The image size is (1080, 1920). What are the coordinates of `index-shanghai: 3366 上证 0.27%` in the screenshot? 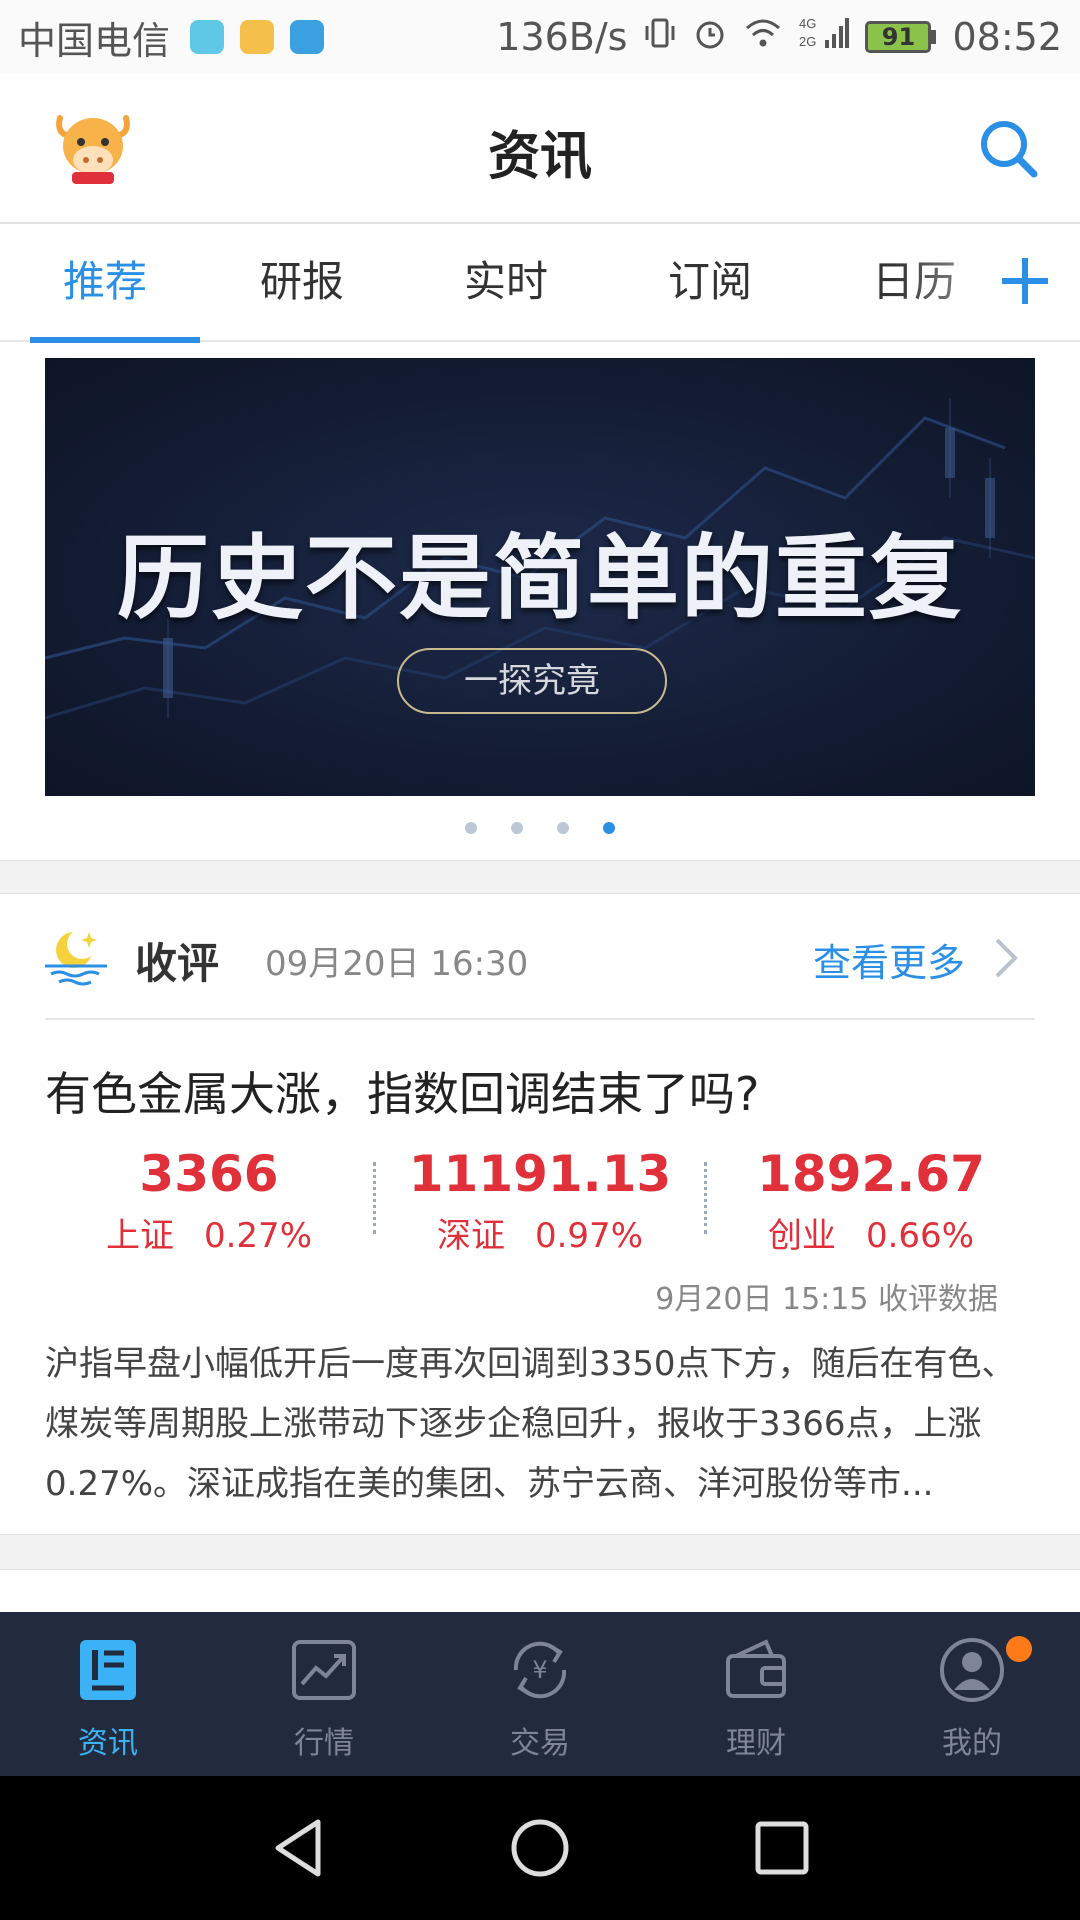 It's located at (209, 1200).